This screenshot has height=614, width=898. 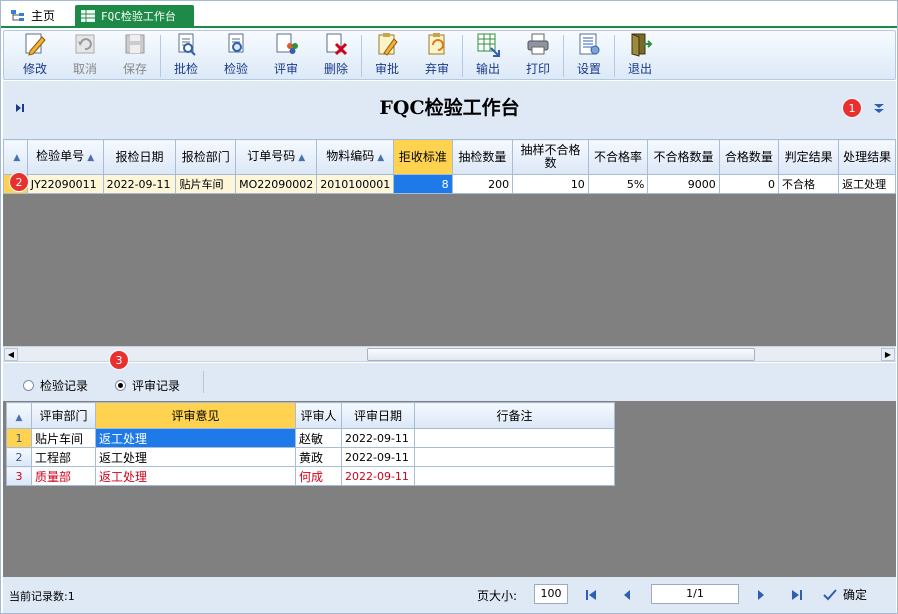 What do you see at coordinates (538, 55) in the screenshot?
I see `print-button: 打印` at bounding box center [538, 55].